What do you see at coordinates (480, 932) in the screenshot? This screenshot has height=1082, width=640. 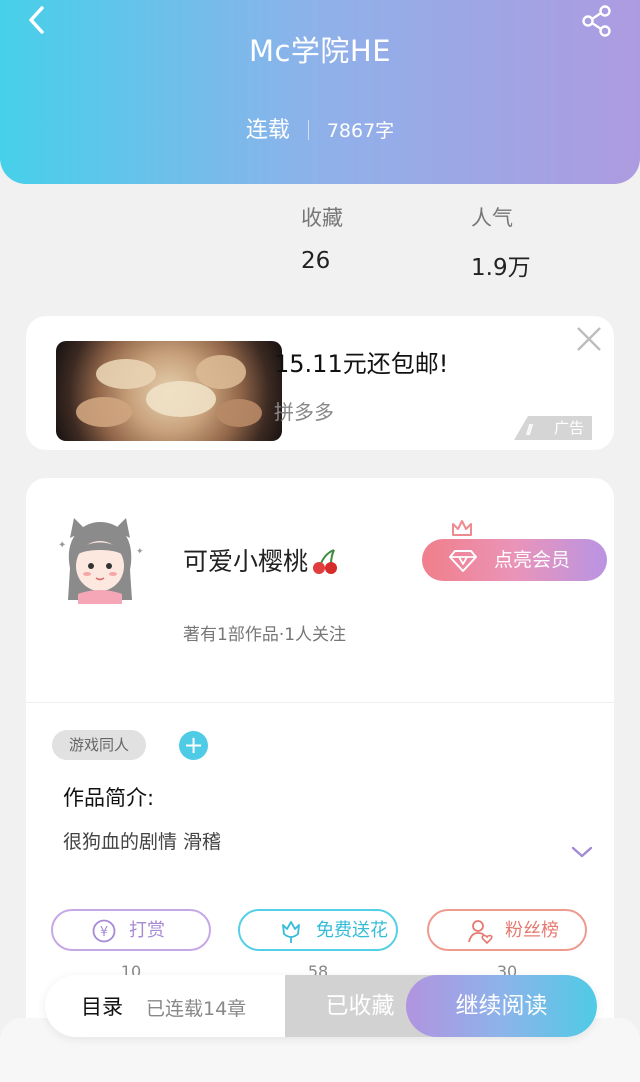 I see `user-heart-icon` at bounding box center [480, 932].